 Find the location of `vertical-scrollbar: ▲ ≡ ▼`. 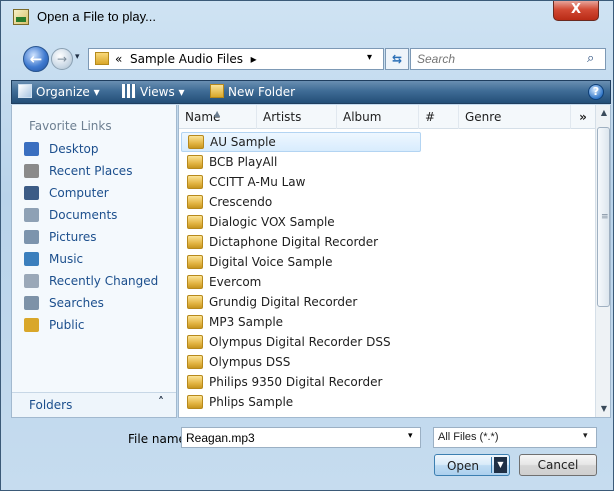

vertical-scrollbar: ▲ ≡ ▼ is located at coordinates (602, 261).